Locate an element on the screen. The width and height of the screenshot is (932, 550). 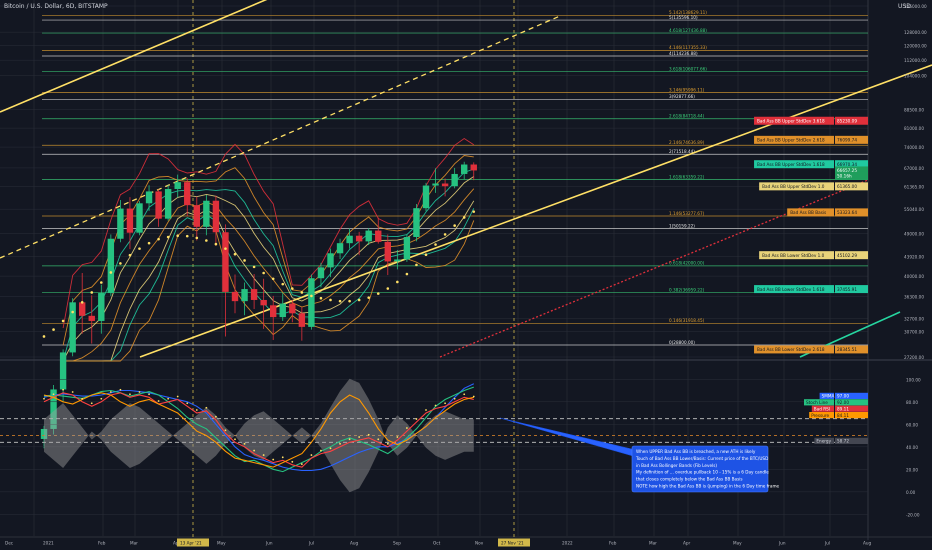
price-tick-label: 81000.00 is located at coordinates (914, 128).